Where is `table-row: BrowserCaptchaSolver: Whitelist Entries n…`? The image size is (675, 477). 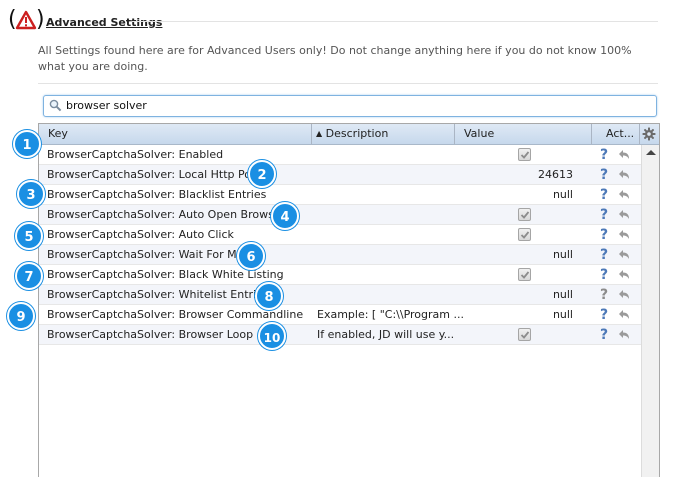
table-row: BrowserCaptchaSolver: Whitelist Entries n… is located at coordinates (340, 295).